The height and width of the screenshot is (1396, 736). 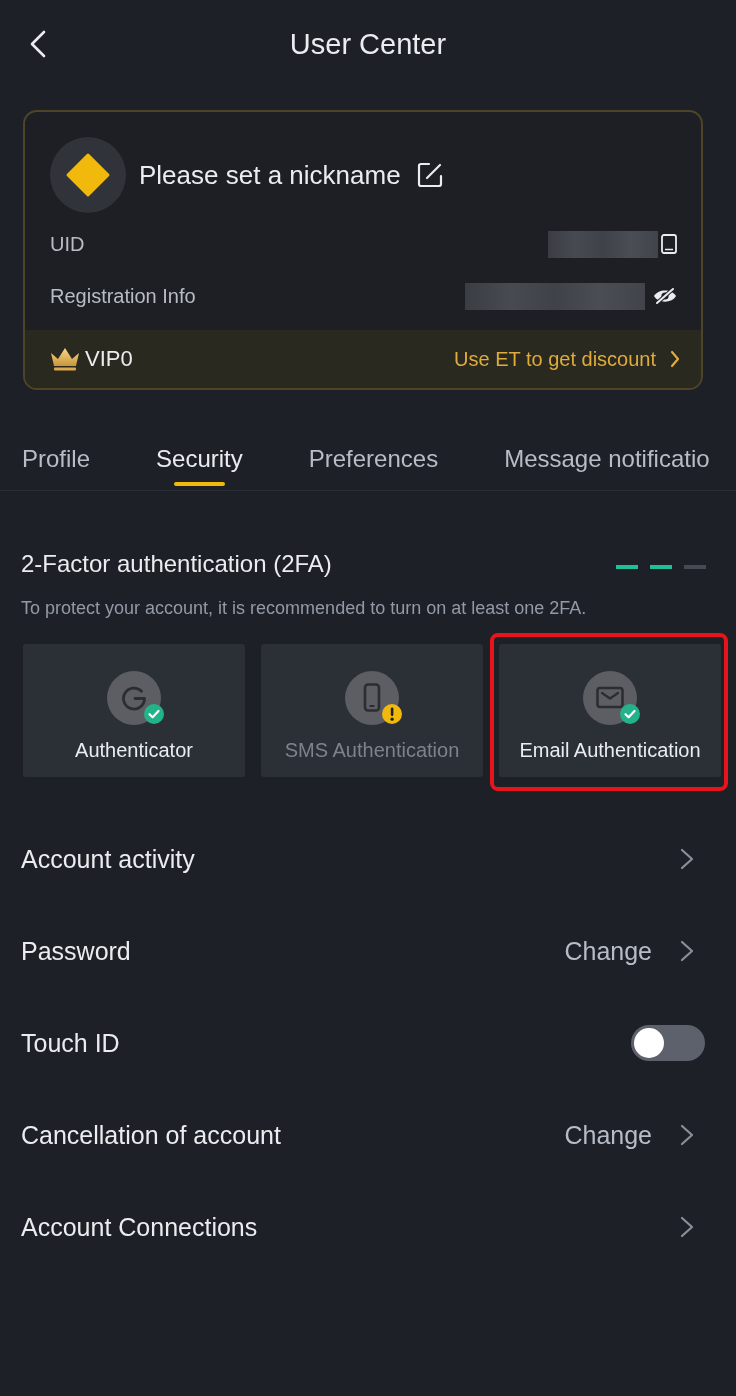 What do you see at coordinates (109, 359) in the screenshot?
I see `vip-level: VIP0` at bounding box center [109, 359].